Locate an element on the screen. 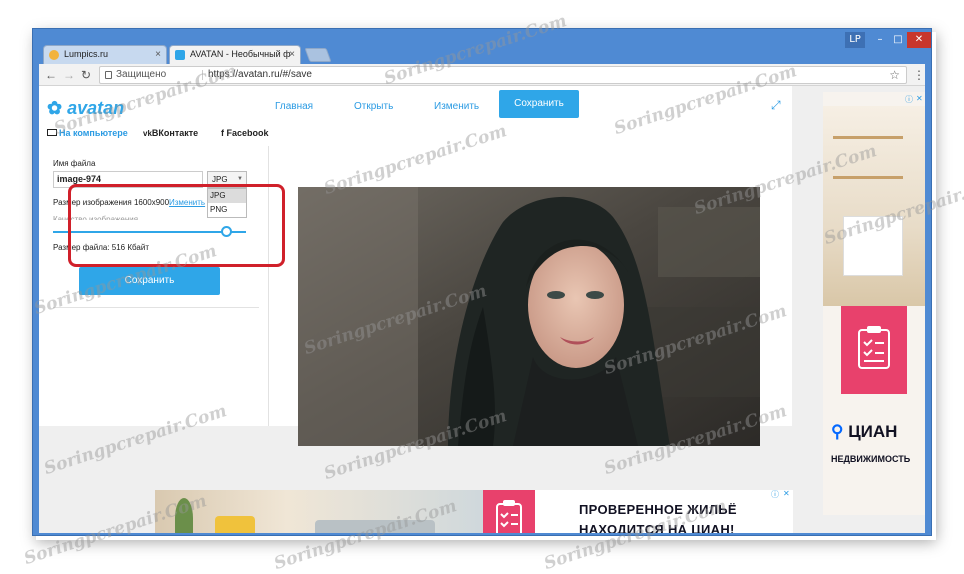 The width and height of the screenshot is (964, 574). ad-headline-2: НАХОДИТСЯ НА ЦИАН! is located at coordinates (657, 527).